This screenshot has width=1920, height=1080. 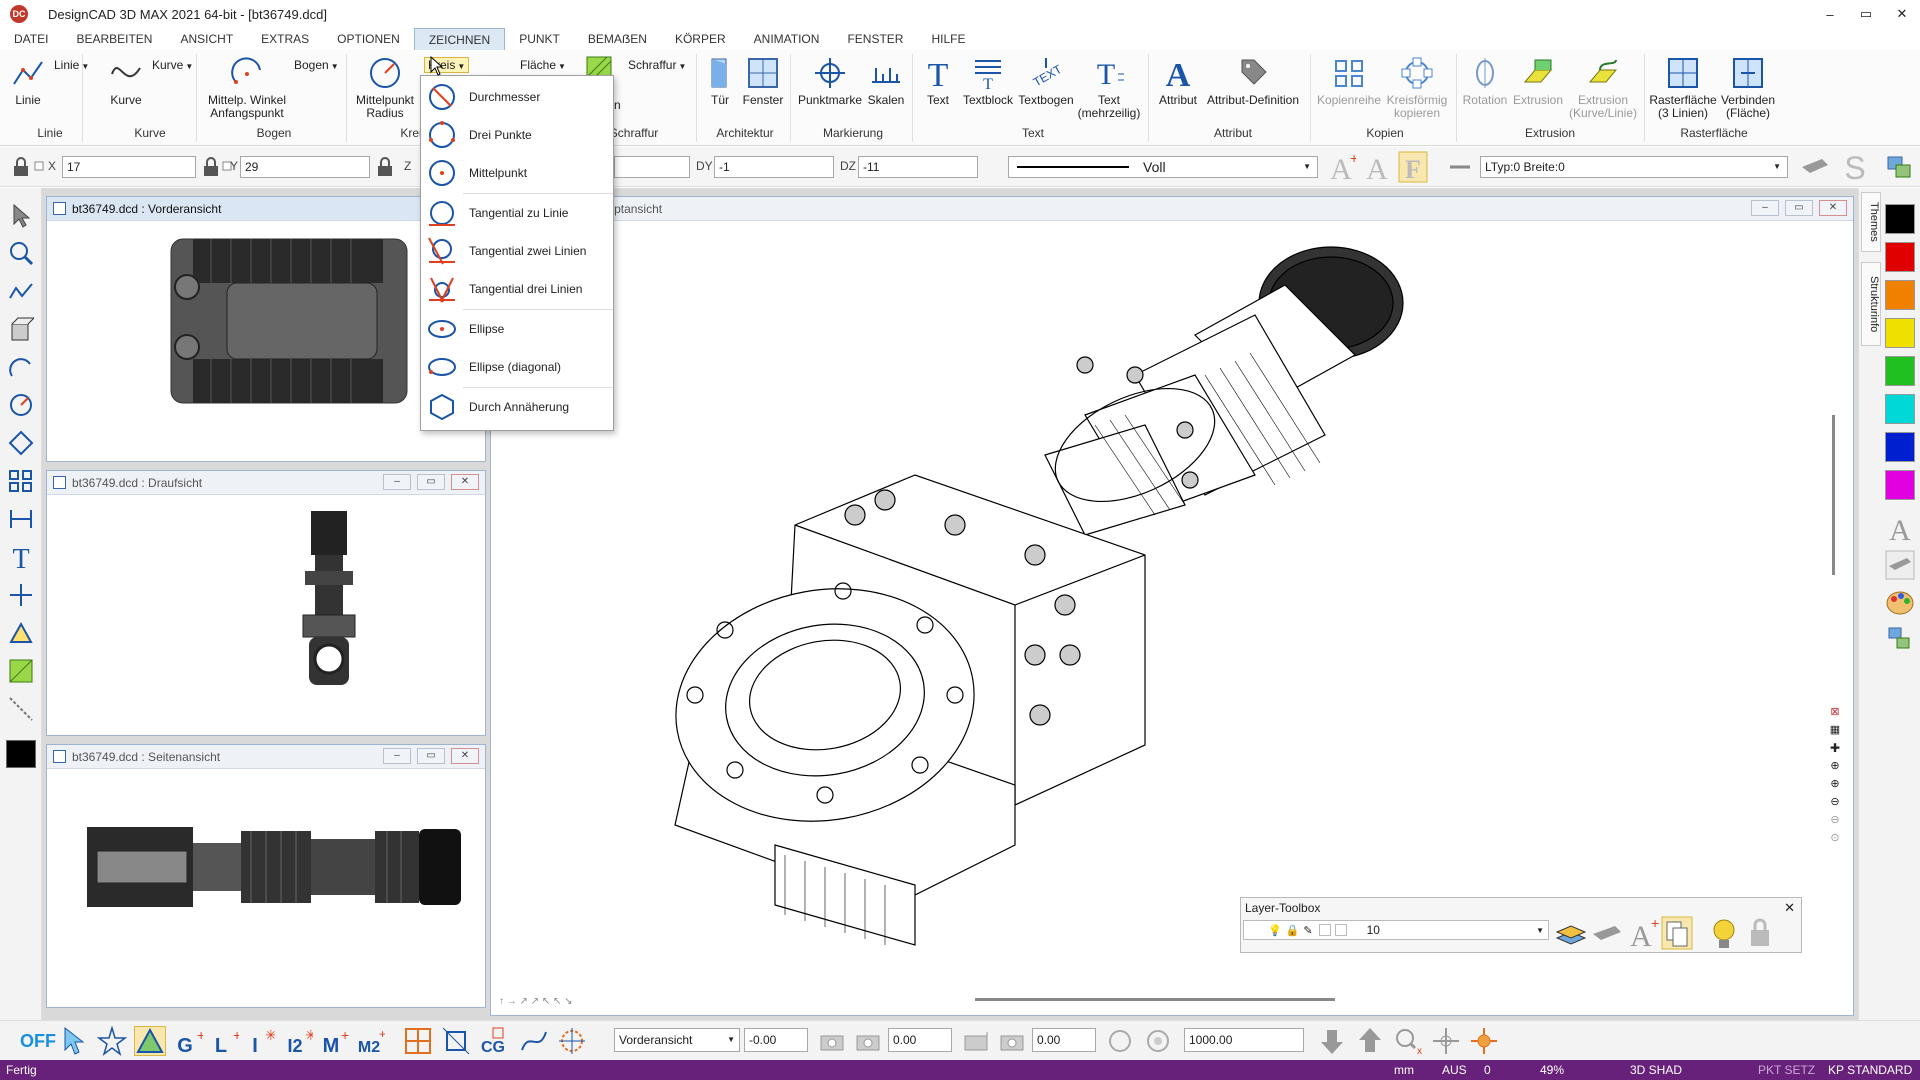 I want to click on menu-optionen: OPTIONEN, so click(x=368, y=39).